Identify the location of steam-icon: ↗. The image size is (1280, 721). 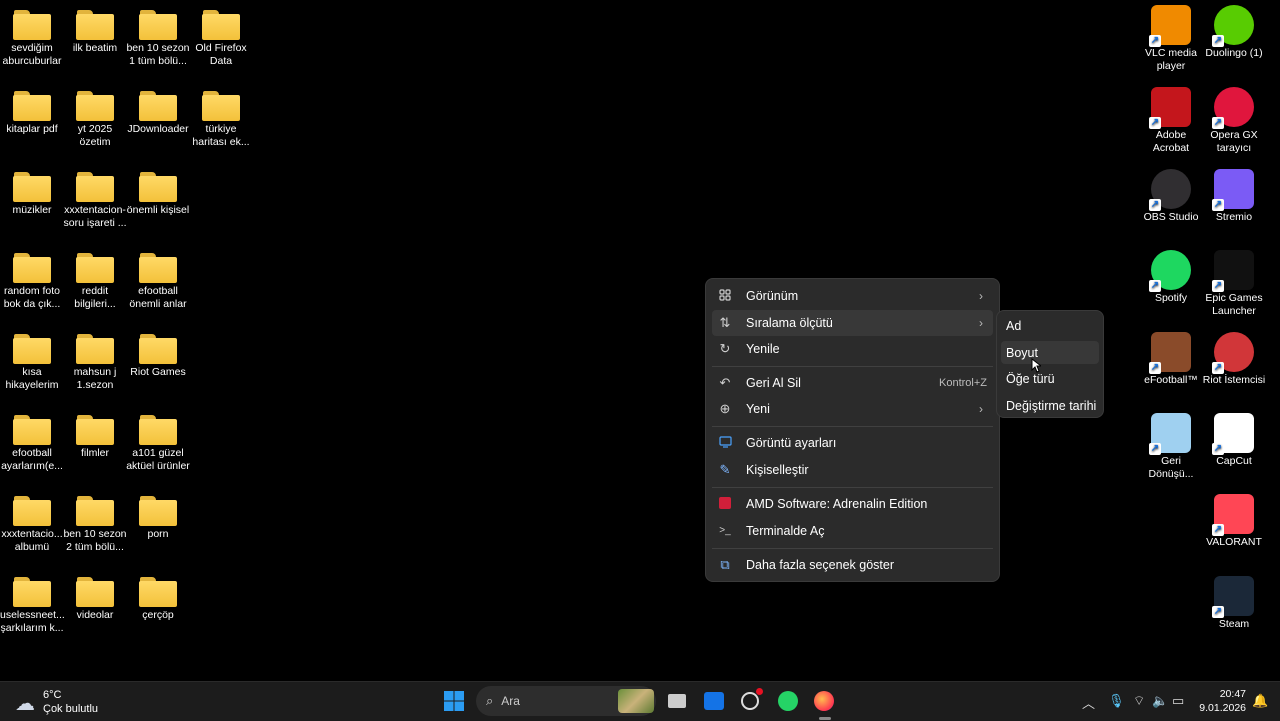
(1233, 597).